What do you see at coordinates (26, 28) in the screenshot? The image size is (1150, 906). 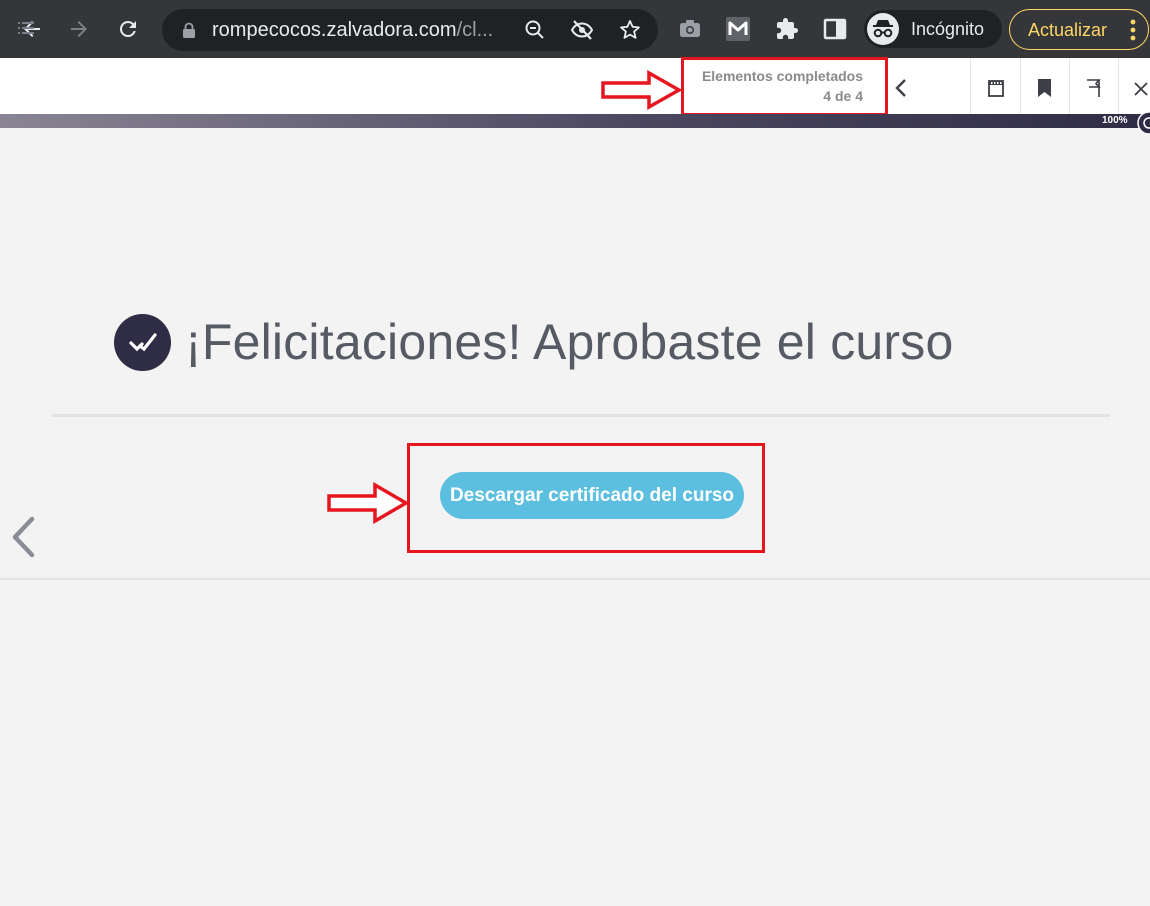 I see `list-icon` at bounding box center [26, 28].